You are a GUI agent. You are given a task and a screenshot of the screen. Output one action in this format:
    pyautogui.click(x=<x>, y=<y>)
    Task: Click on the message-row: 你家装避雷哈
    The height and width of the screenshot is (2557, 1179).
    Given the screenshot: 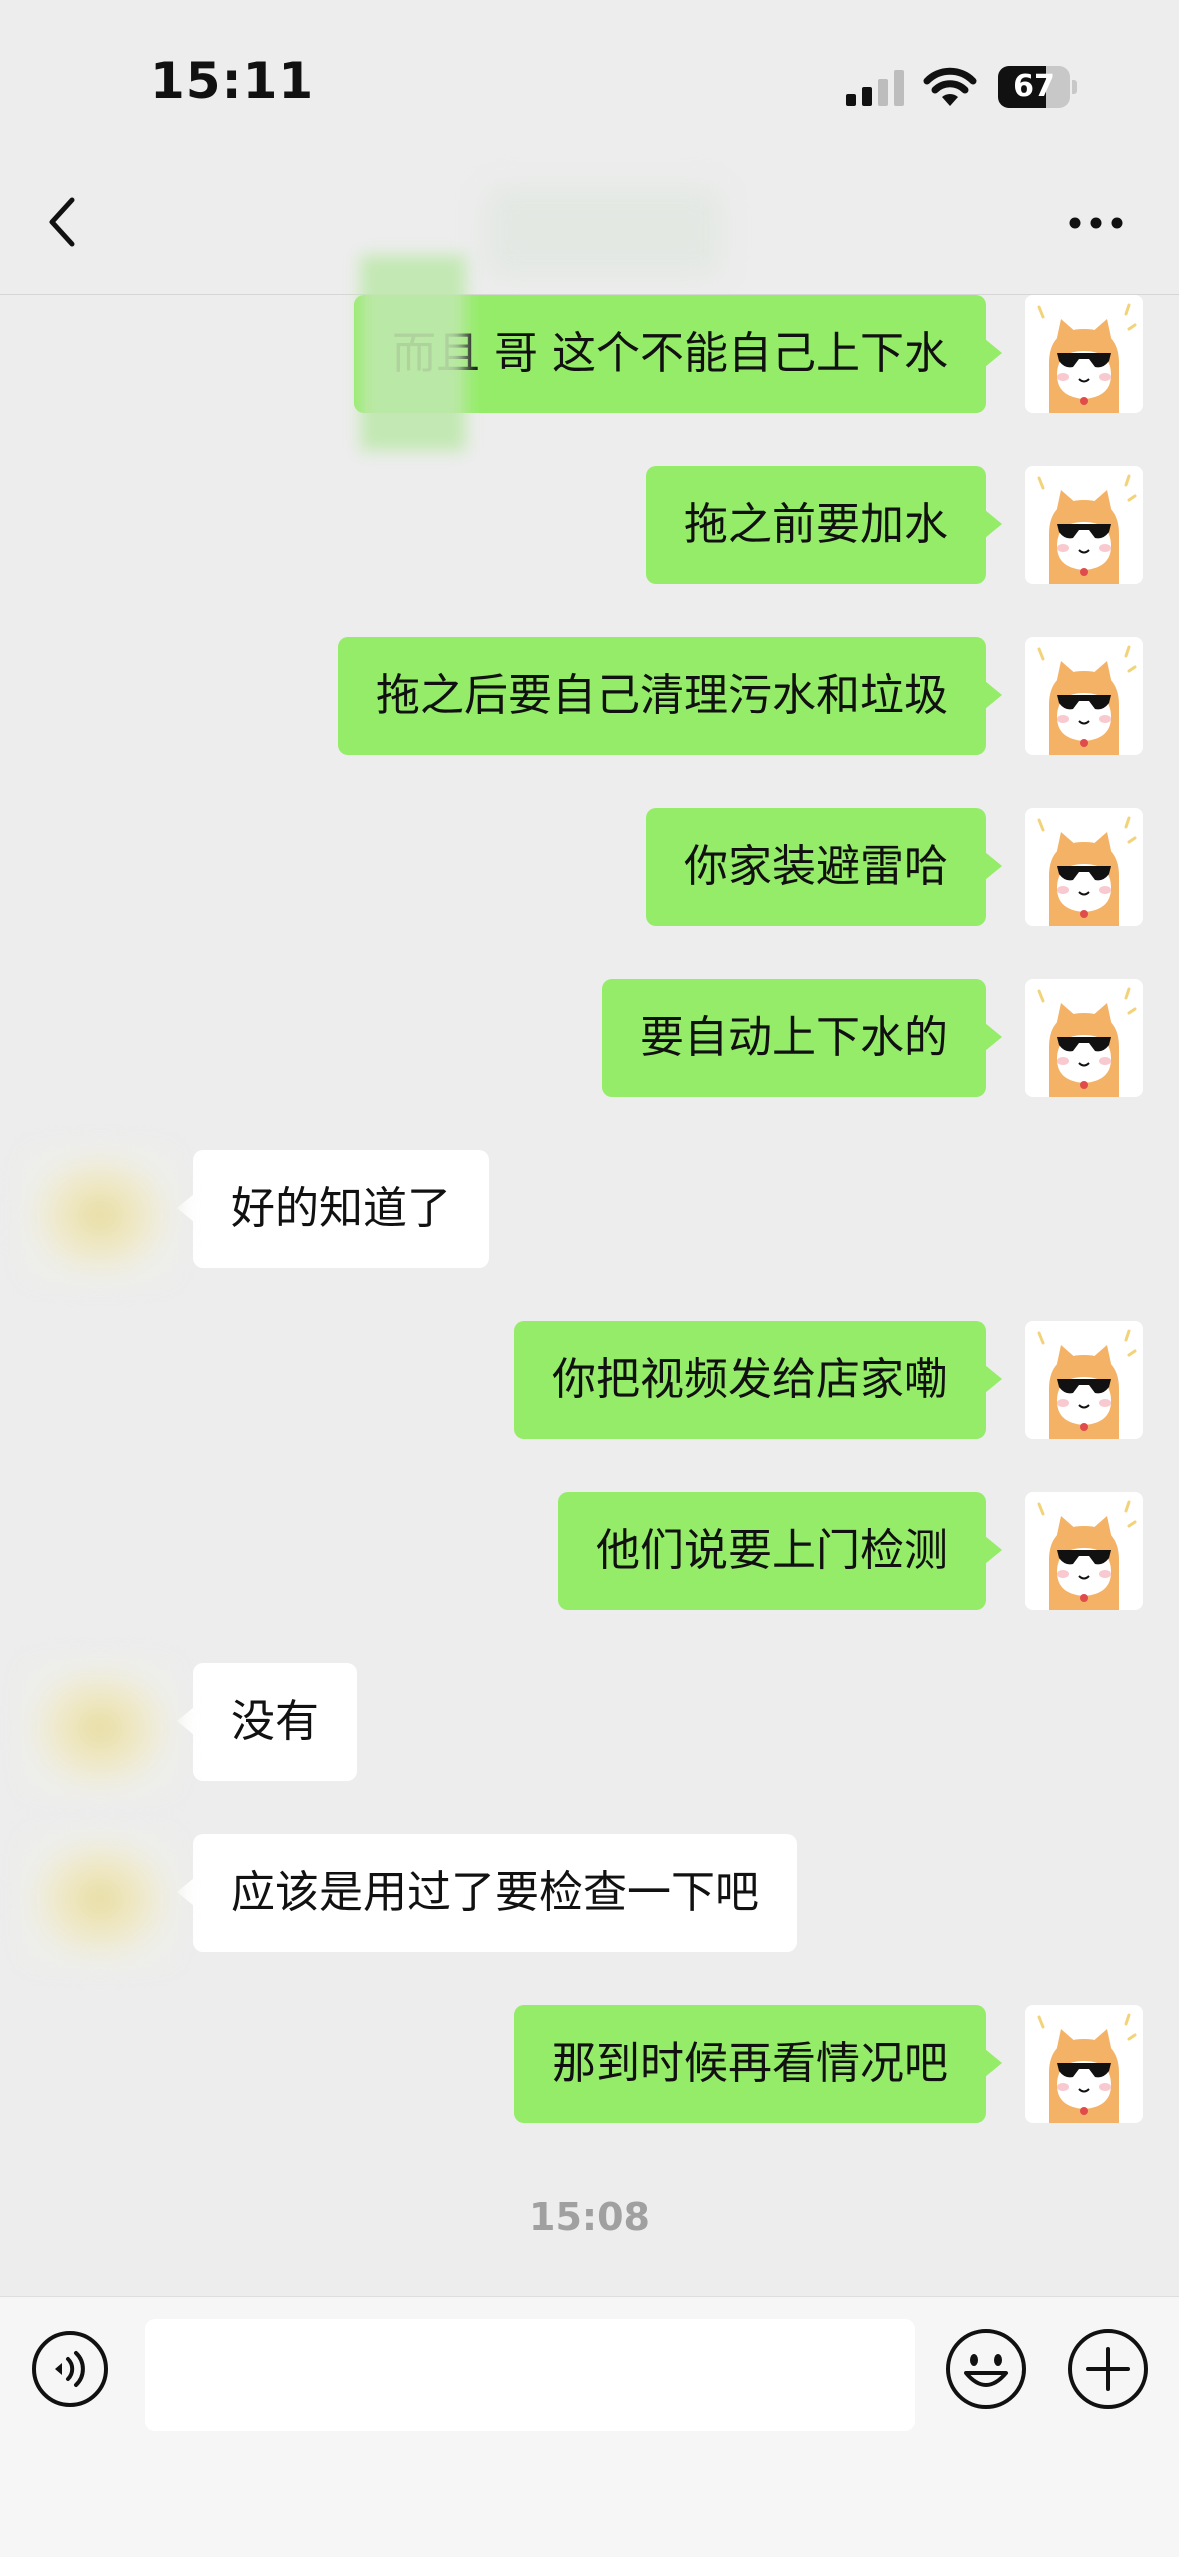 What is the action you would take?
    pyautogui.click(x=589, y=868)
    